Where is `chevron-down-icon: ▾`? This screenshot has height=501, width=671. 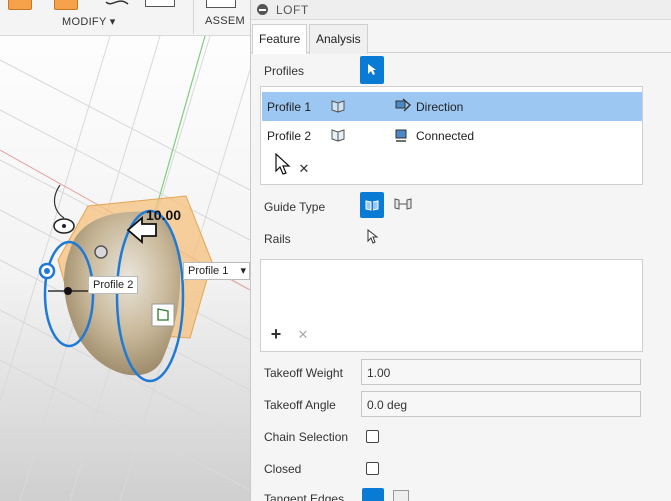
chevron-down-icon: ▾ is located at coordinates (243, 271).